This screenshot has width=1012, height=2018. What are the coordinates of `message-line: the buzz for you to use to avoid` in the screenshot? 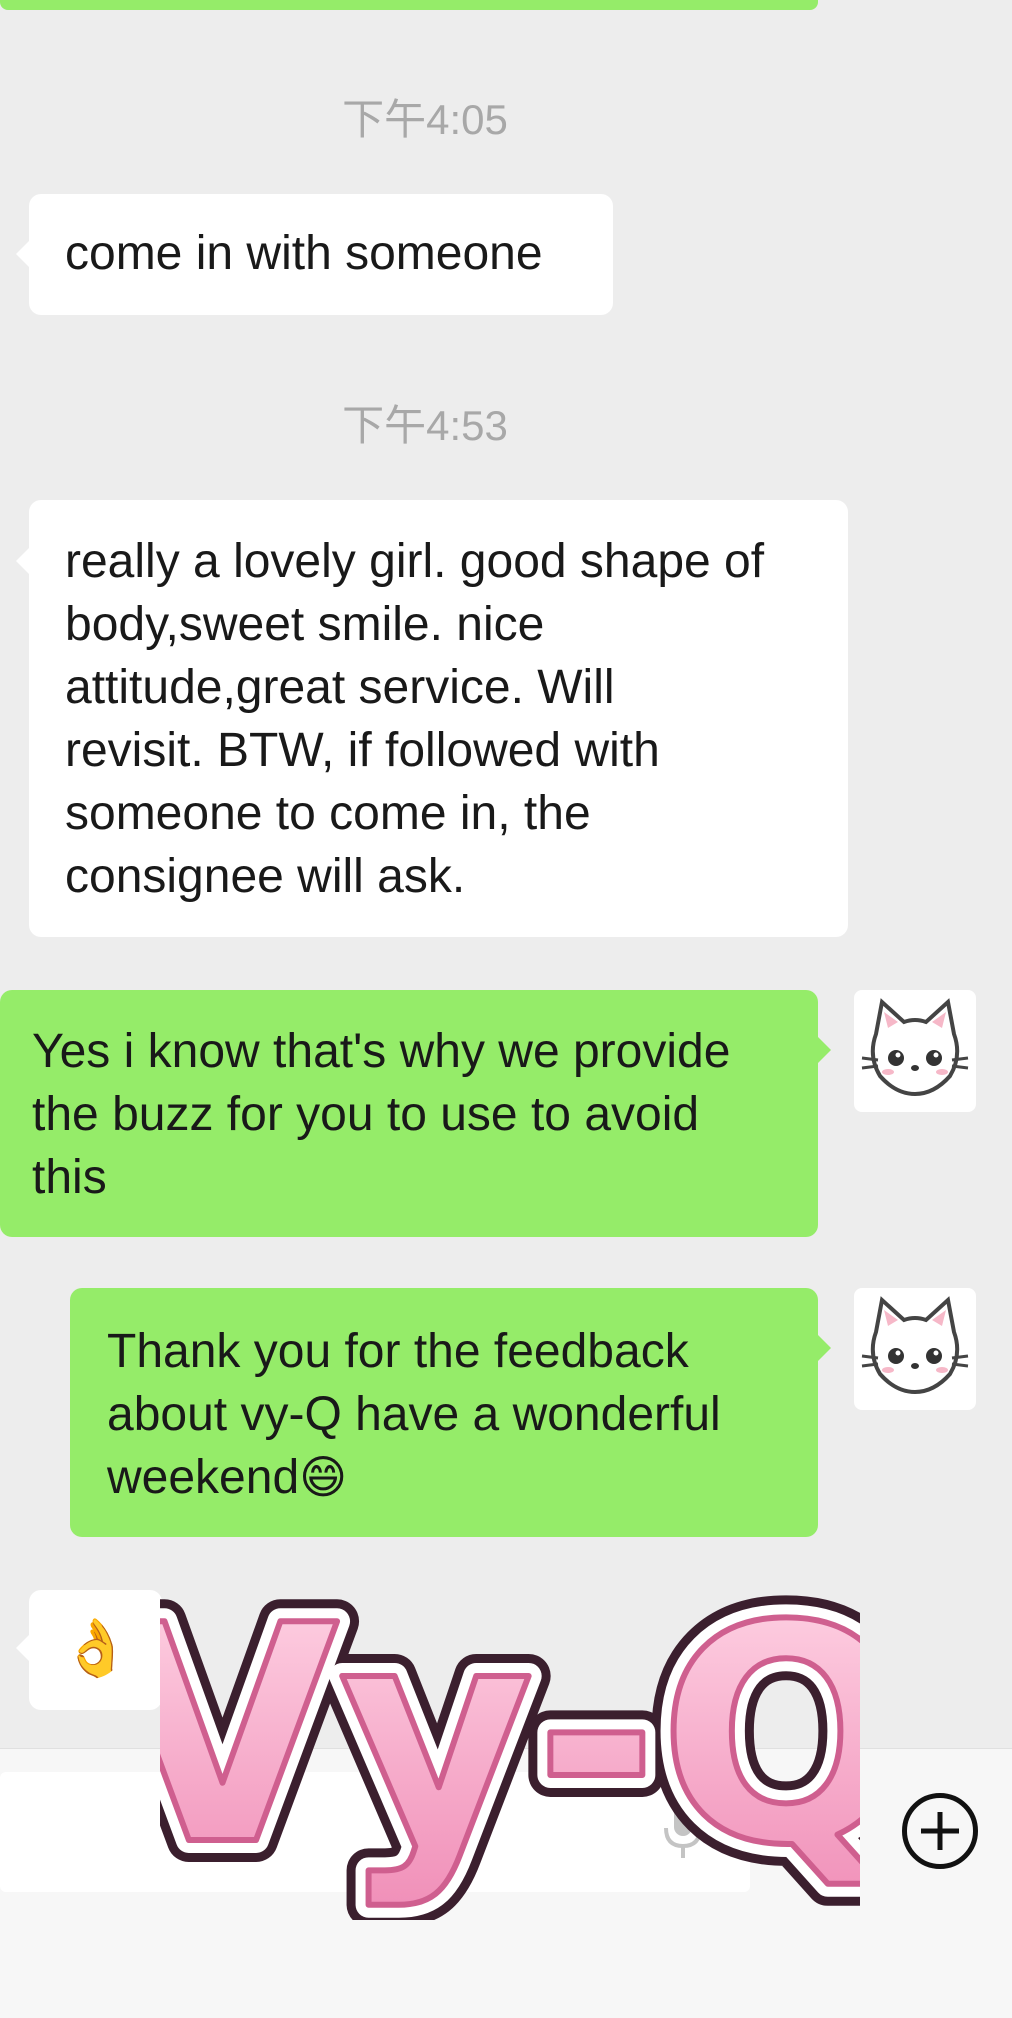 It's located at (366, 1114).